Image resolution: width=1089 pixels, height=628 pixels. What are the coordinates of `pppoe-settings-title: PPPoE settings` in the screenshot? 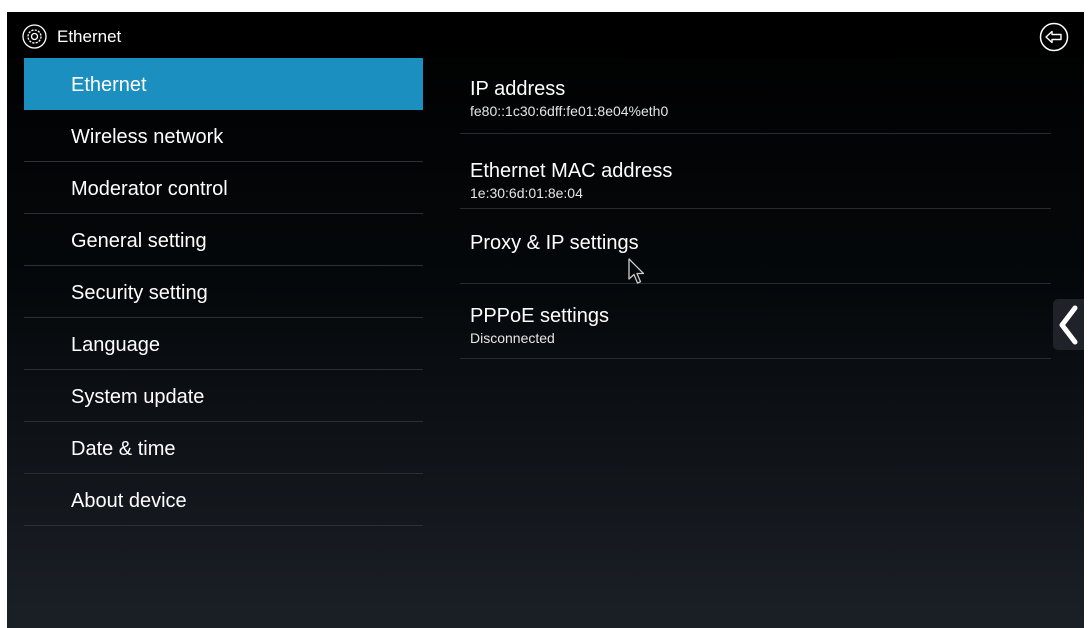 It's located at (539, 316).